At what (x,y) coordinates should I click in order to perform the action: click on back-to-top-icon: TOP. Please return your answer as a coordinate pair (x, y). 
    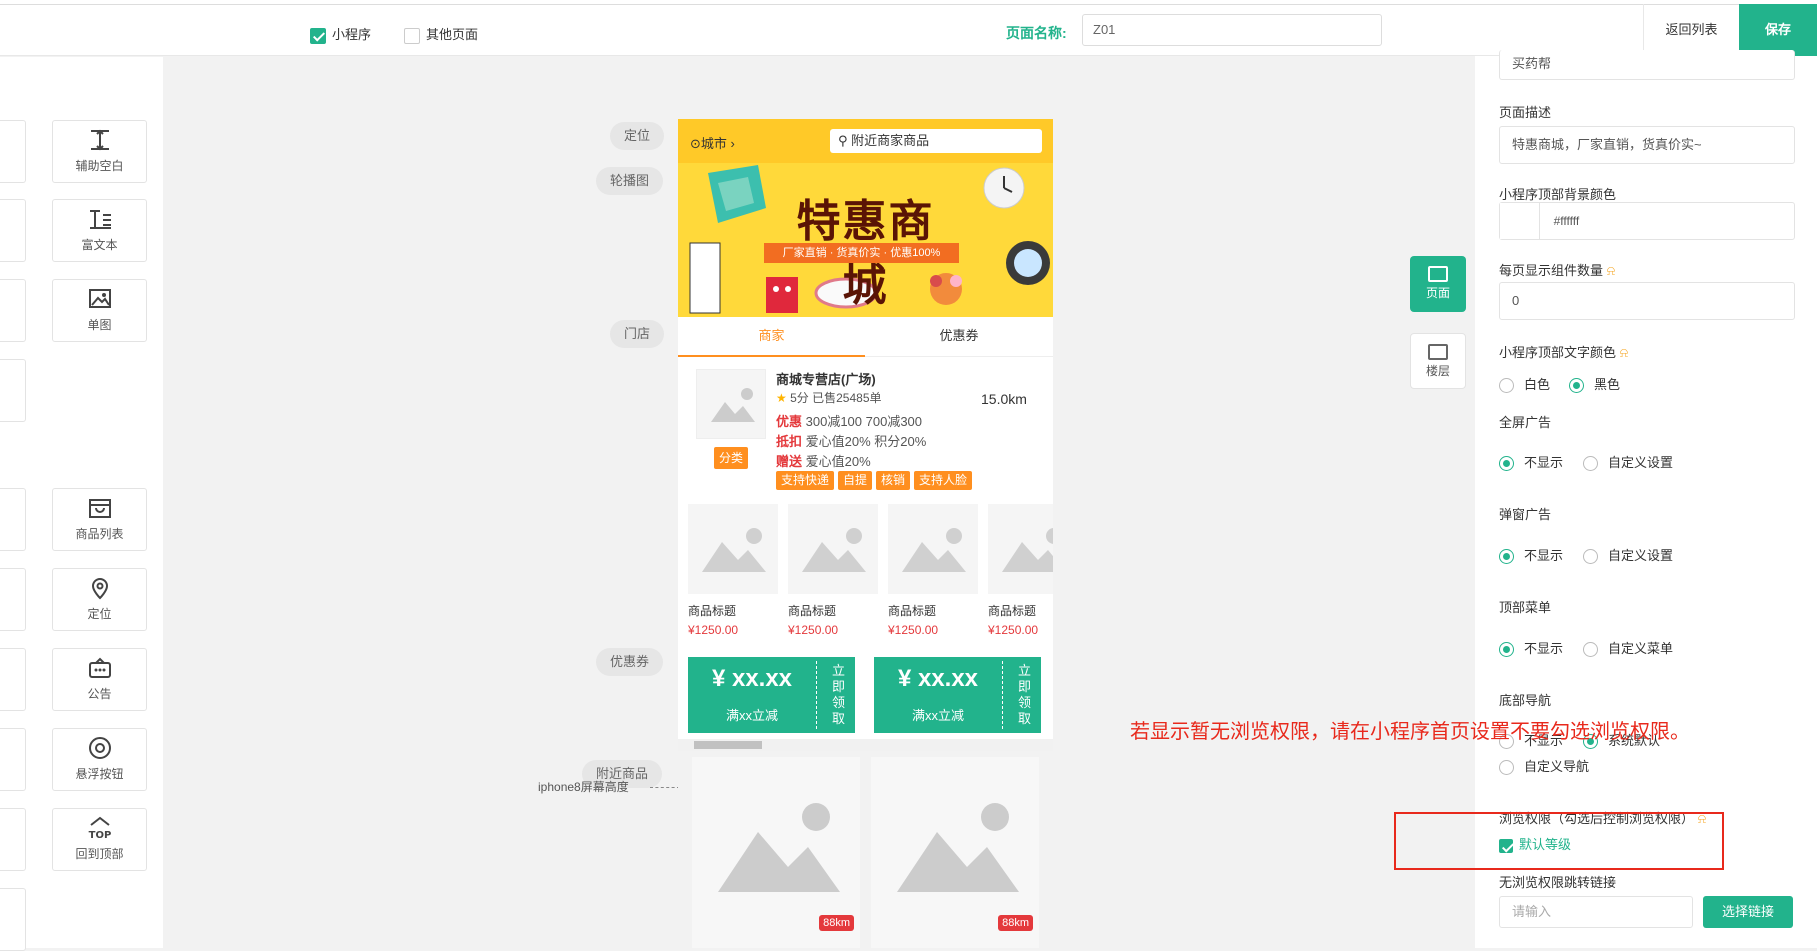
    Looking at the image, I should click on (99, 828).